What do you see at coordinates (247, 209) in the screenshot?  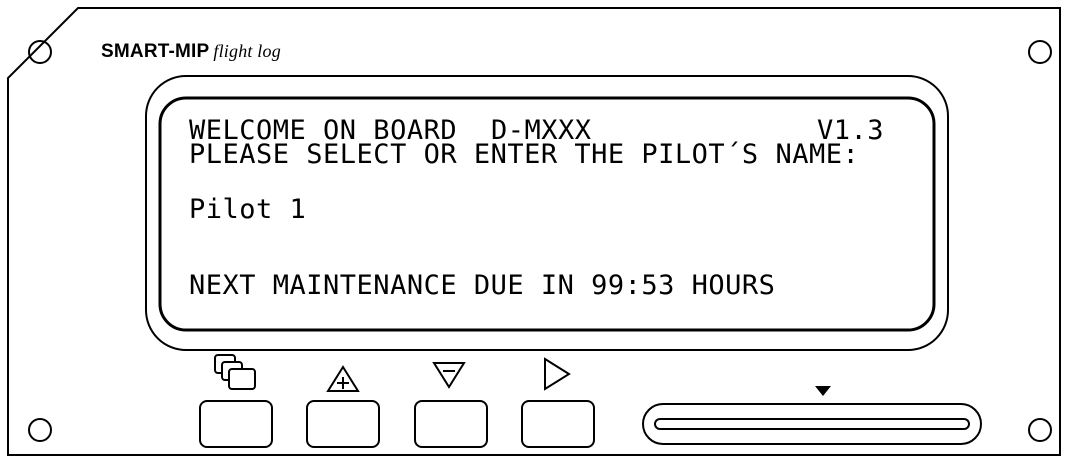 I see `pilot-entry: Pilot 1` at bounding box center [247, 209].